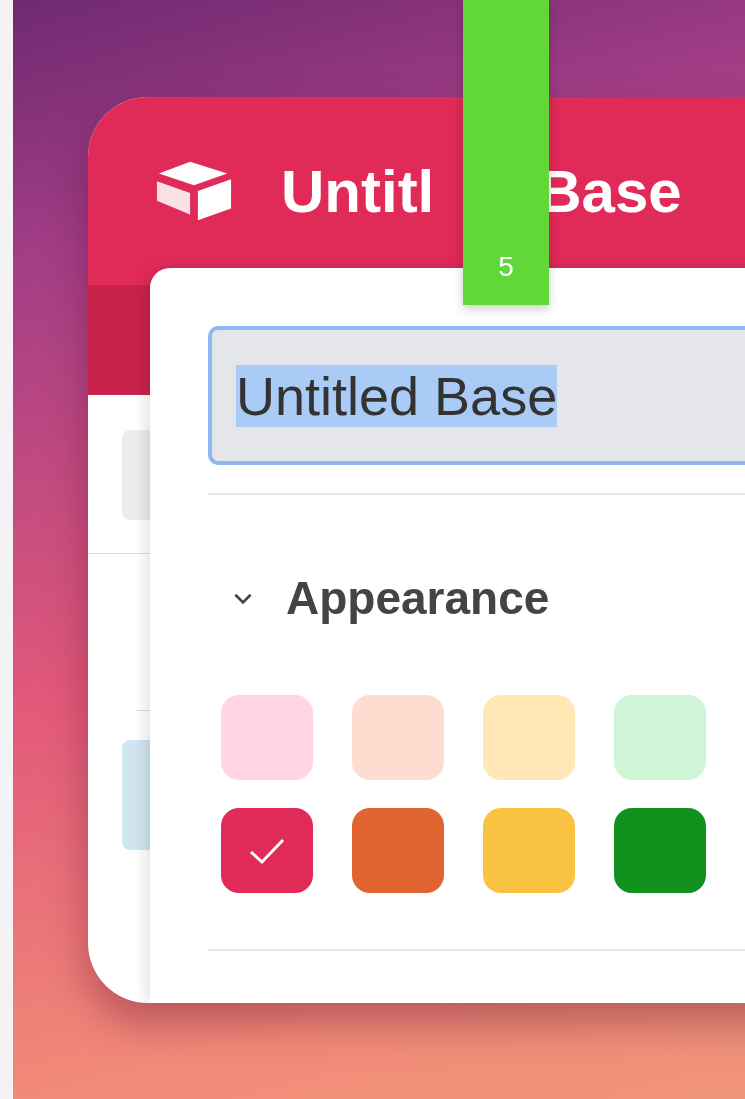  I want to click on name-field: Untitled Base, so click(476, 395).